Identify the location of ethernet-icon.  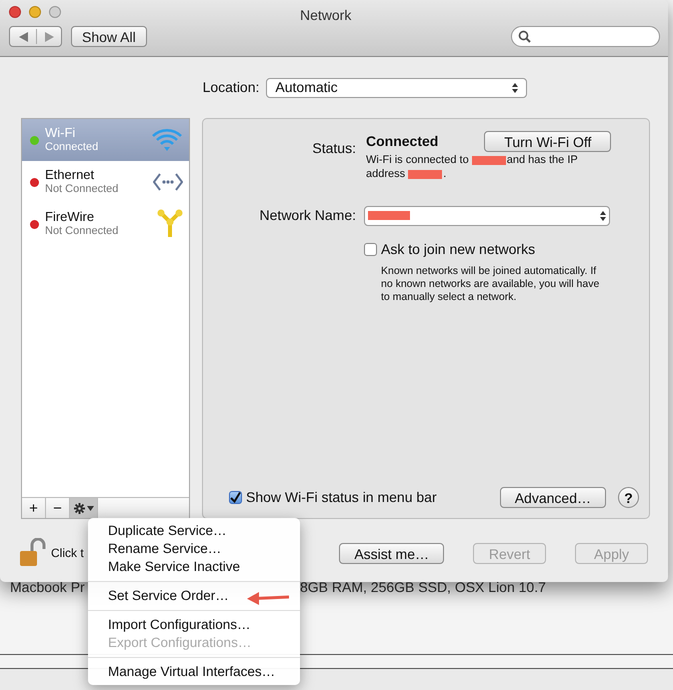
(168, 182).